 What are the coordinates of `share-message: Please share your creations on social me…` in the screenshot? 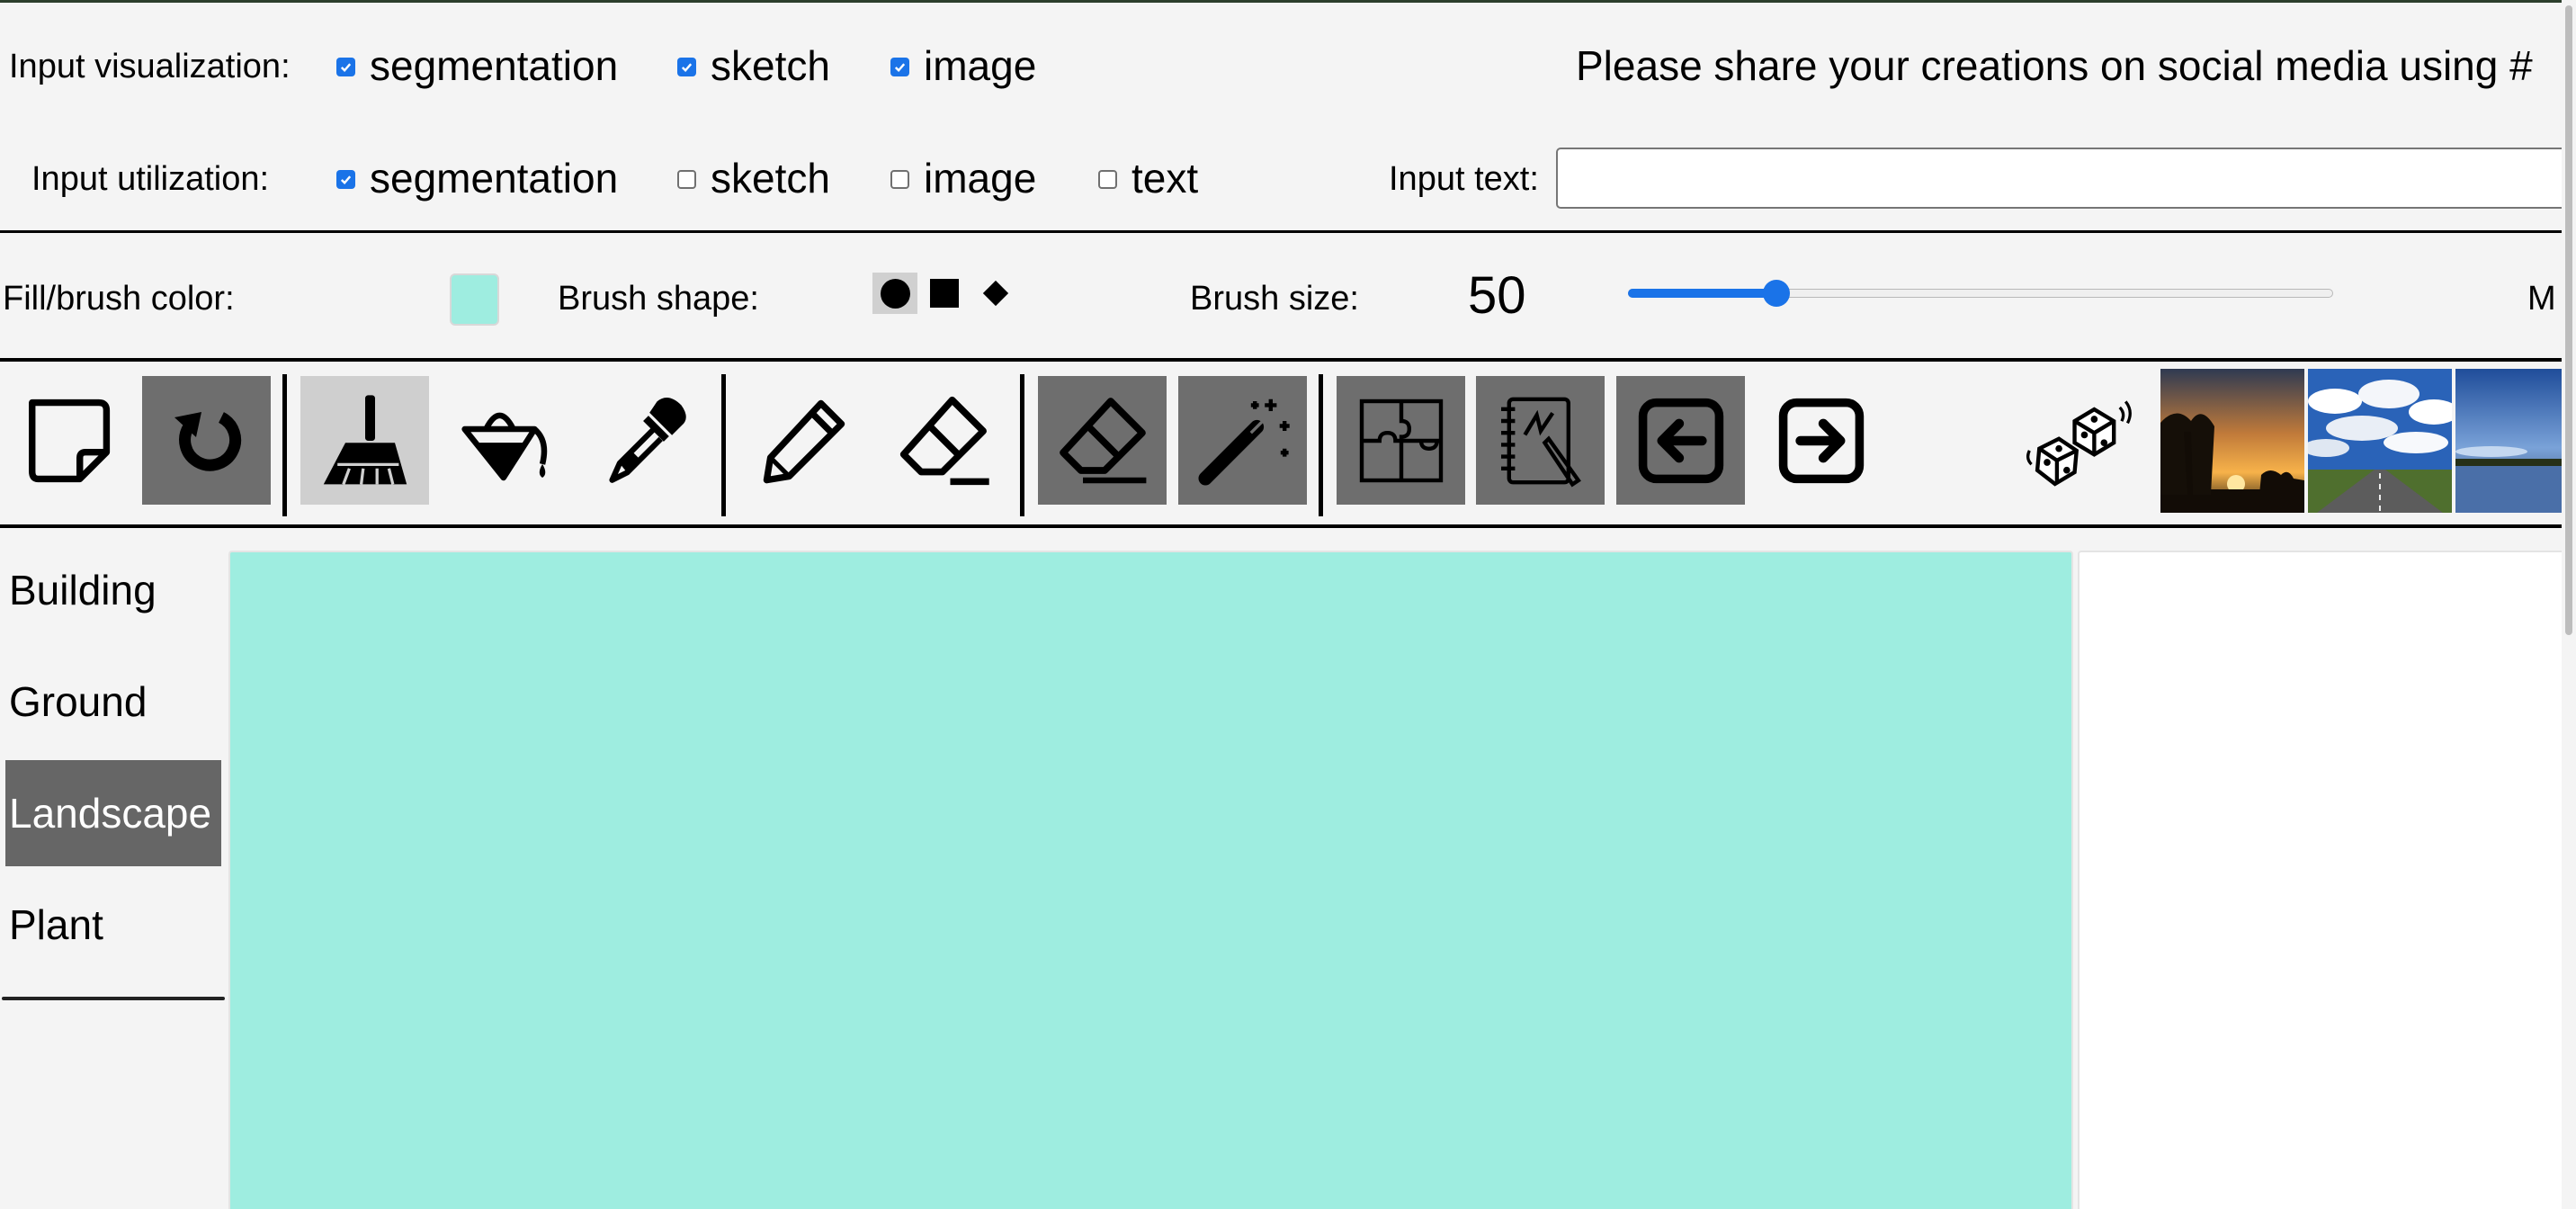 It's located at (2054, 65).